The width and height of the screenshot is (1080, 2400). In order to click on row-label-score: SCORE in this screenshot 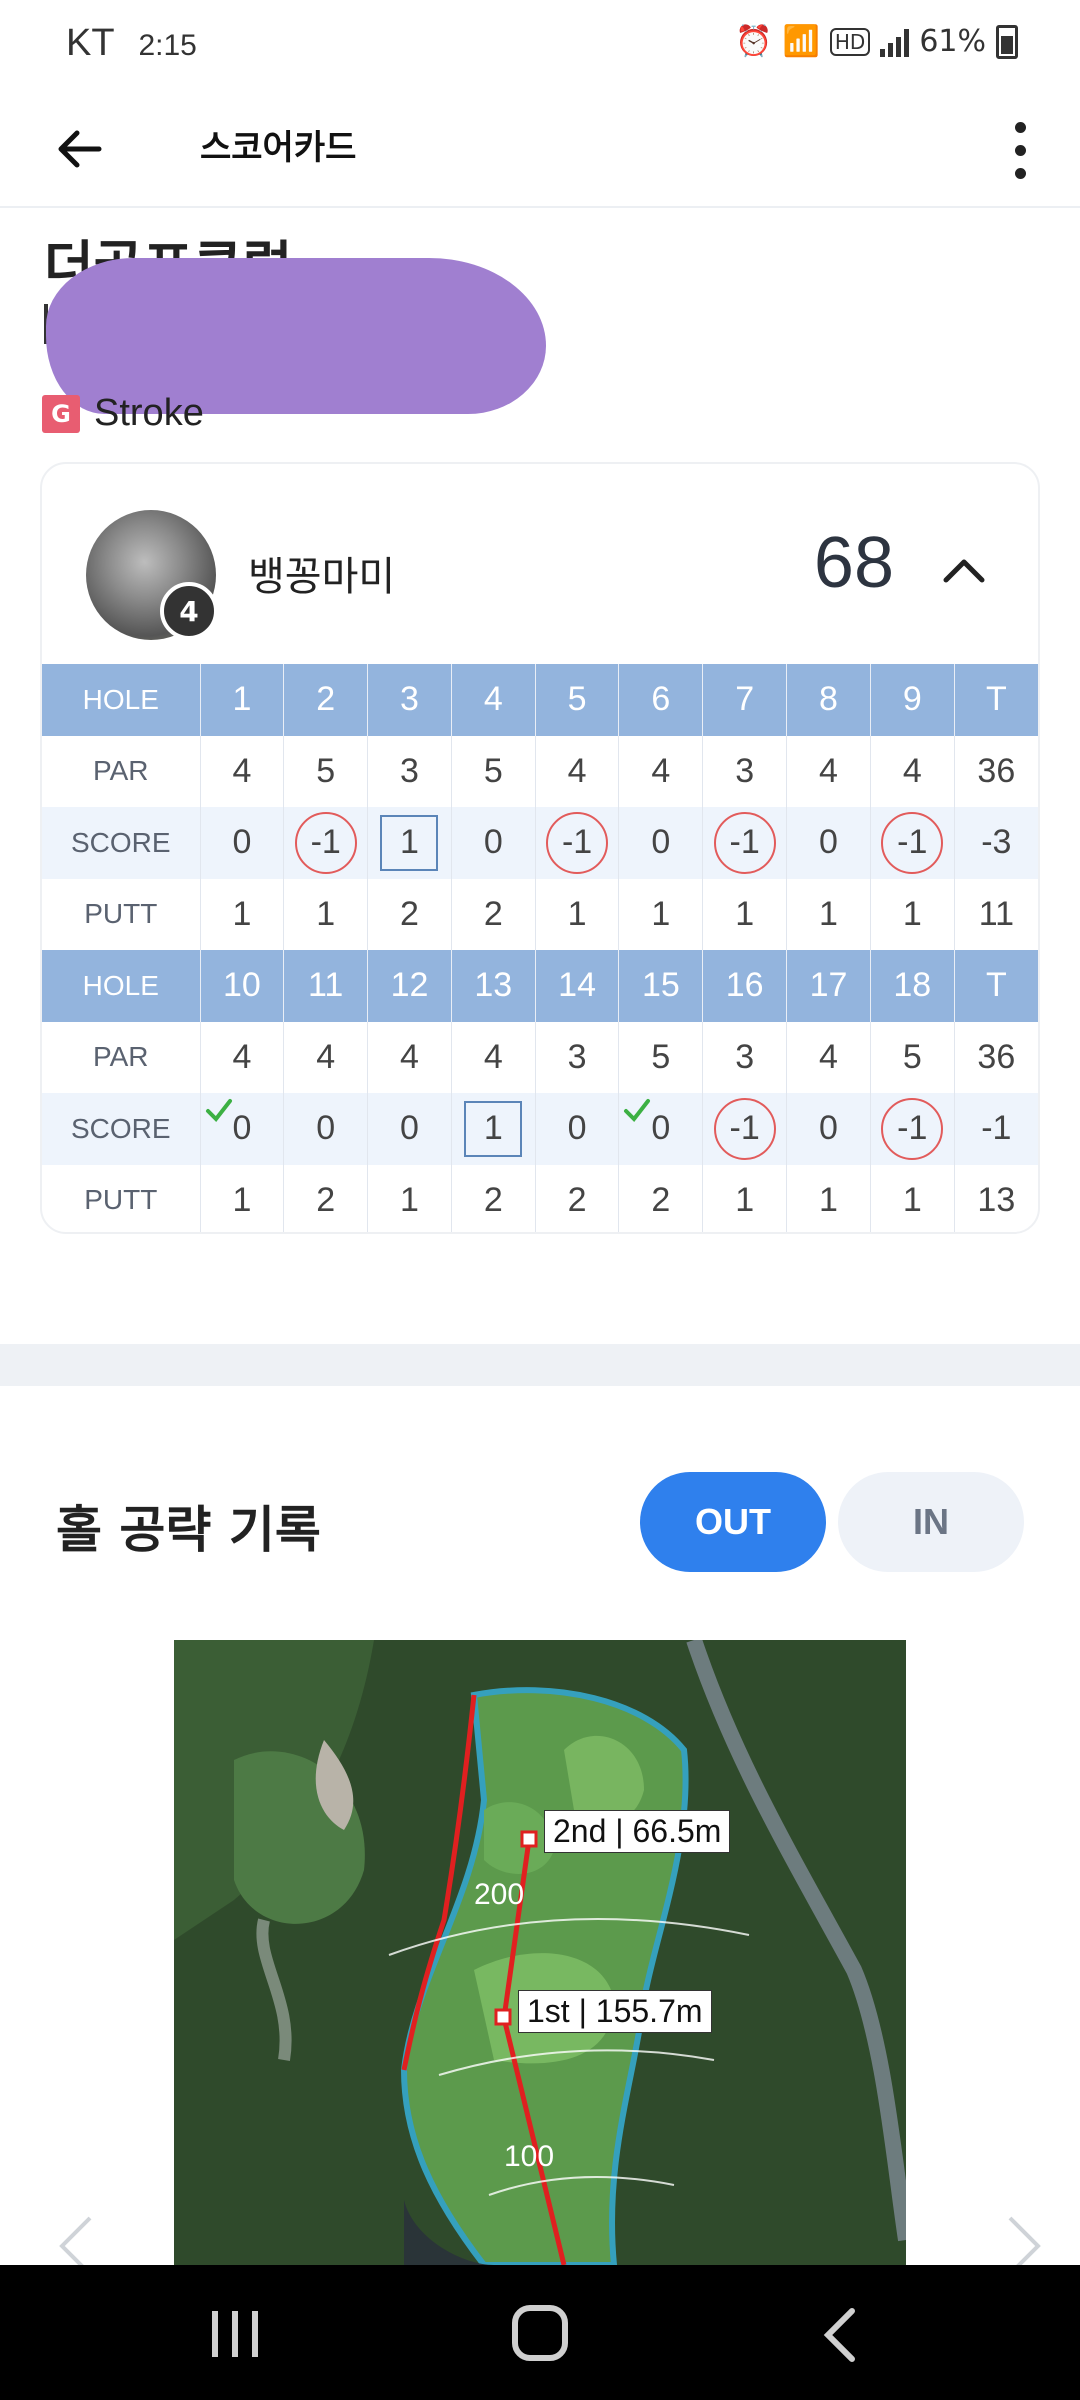, I will do `click(121, 843)`.